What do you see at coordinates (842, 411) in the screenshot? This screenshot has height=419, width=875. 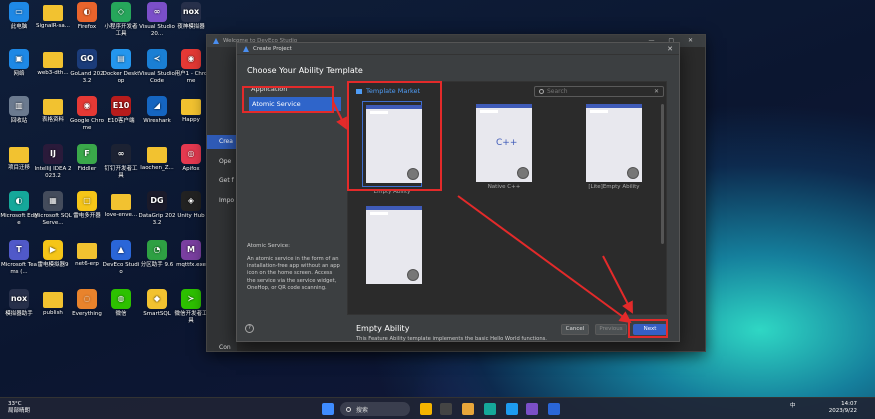 I see `clock-date: 2023/9/22` at bounding box center [842, 411].